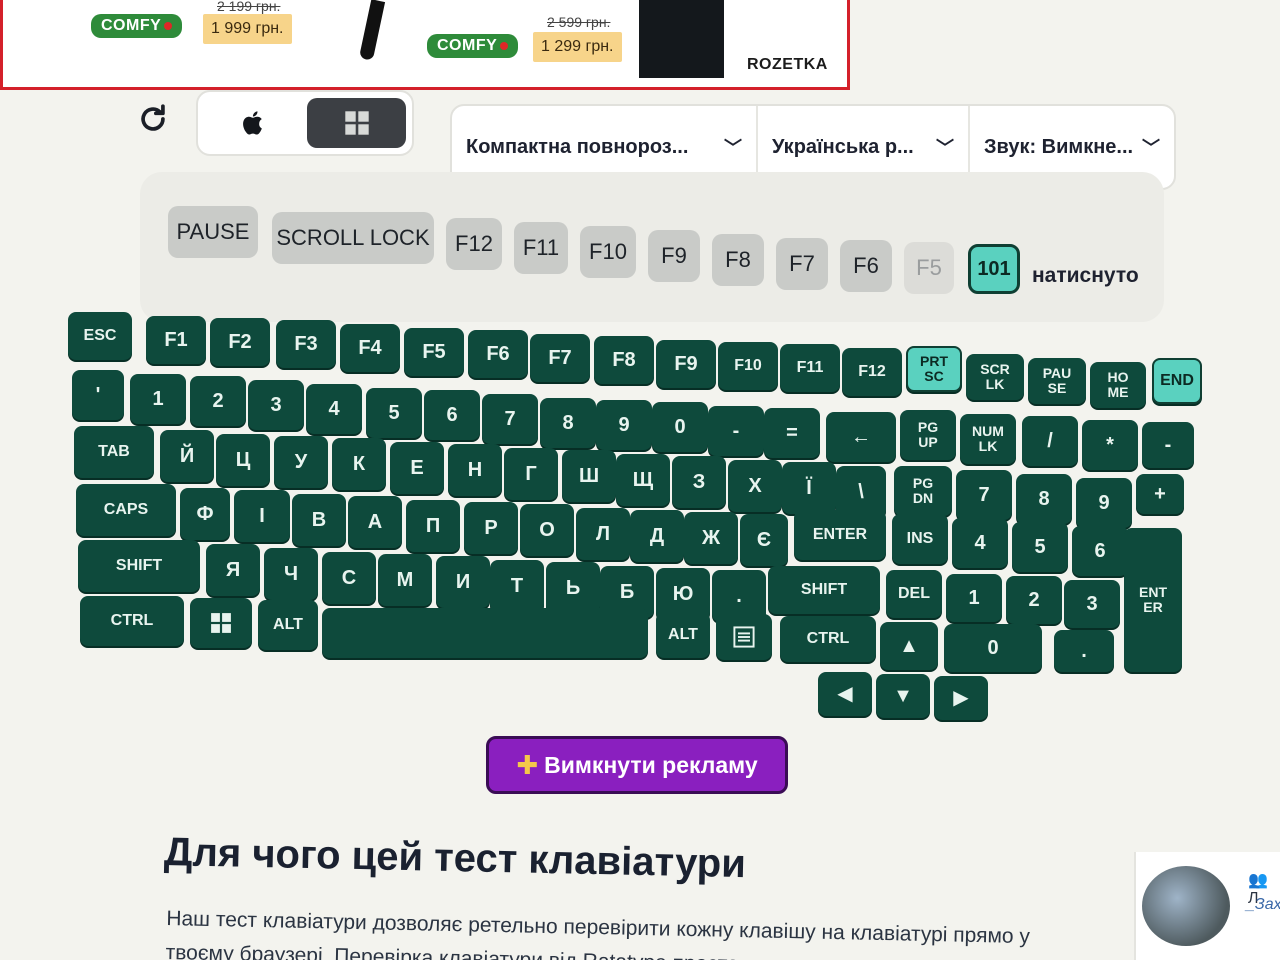 The height and width of the screenshot is (960, 1280). Describe the element at coordinates (547, 530) in the screenshot. I see `key-о: О` at that location.